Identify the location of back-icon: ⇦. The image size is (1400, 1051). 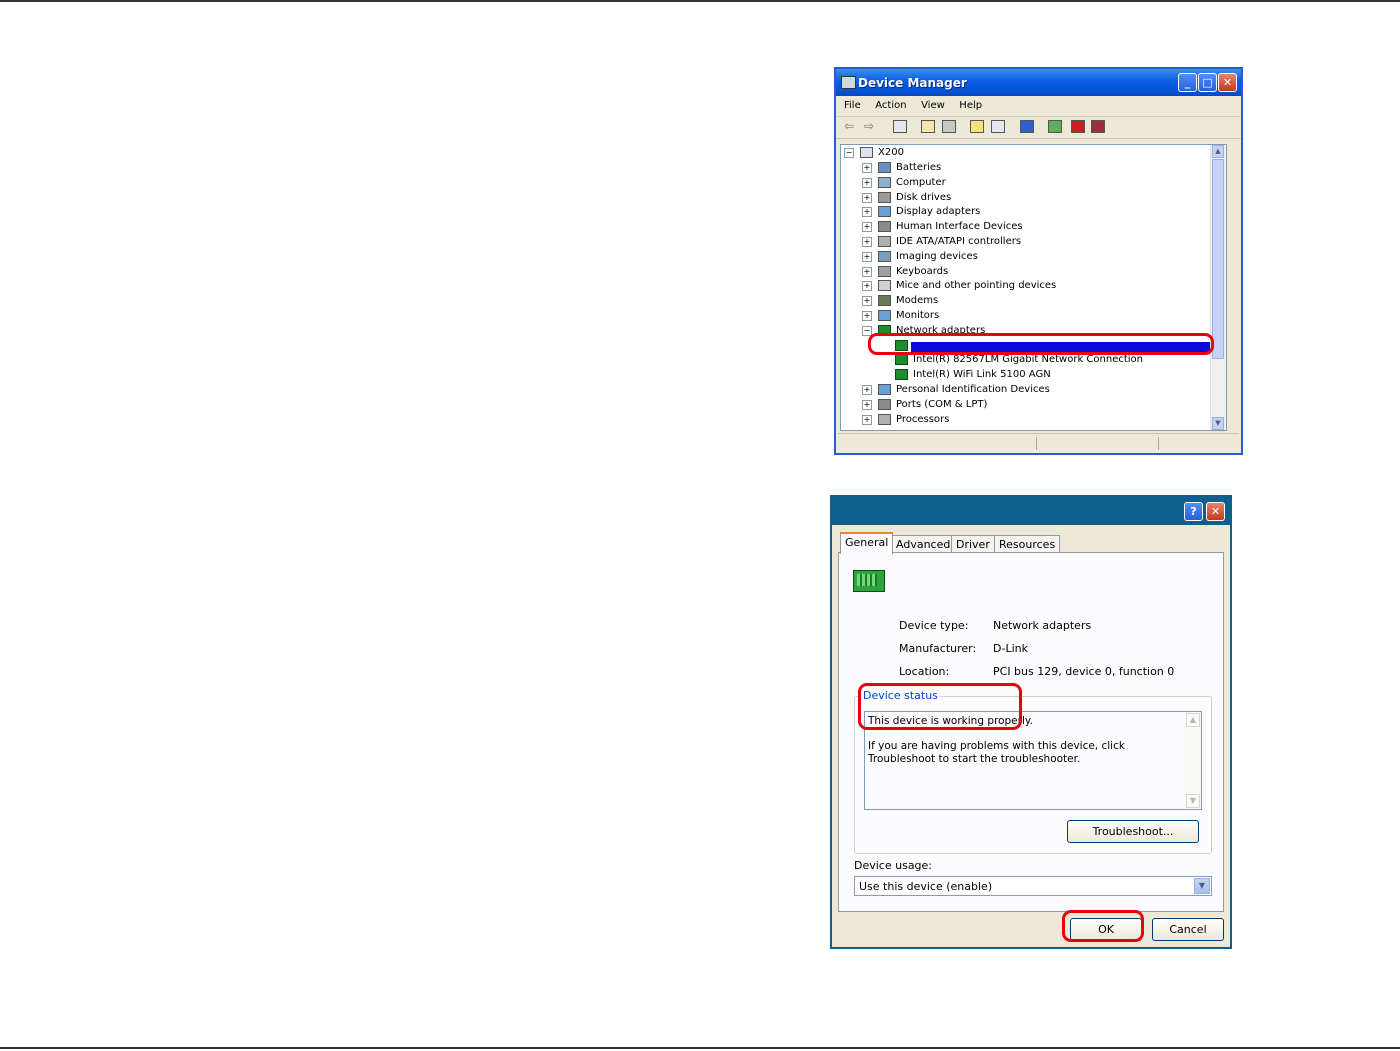
(851, 126).